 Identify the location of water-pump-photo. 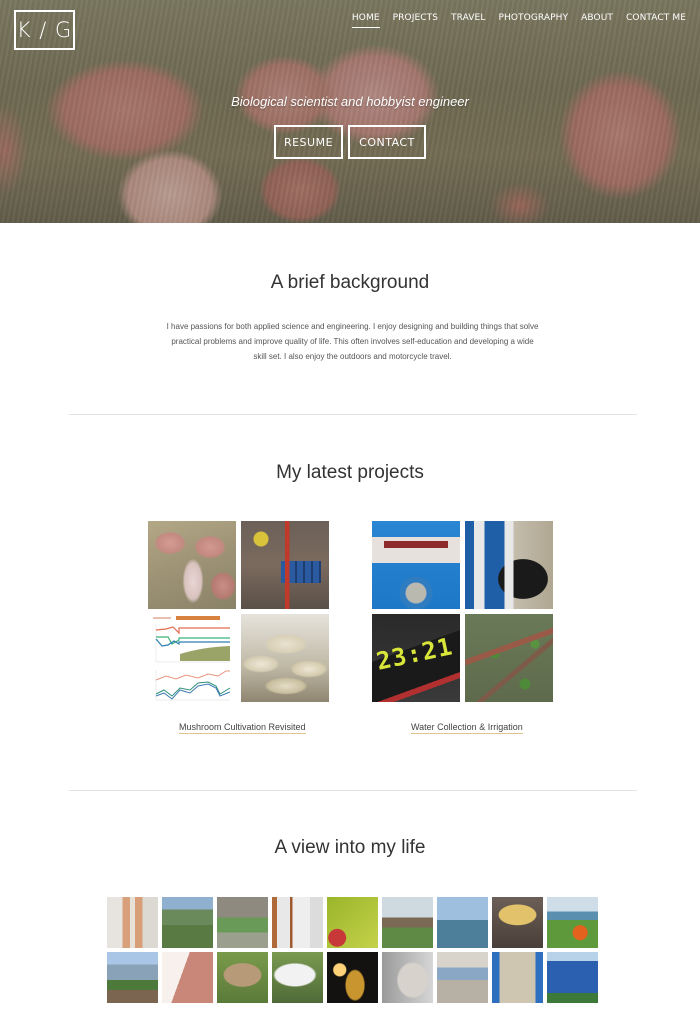
(509, 565).